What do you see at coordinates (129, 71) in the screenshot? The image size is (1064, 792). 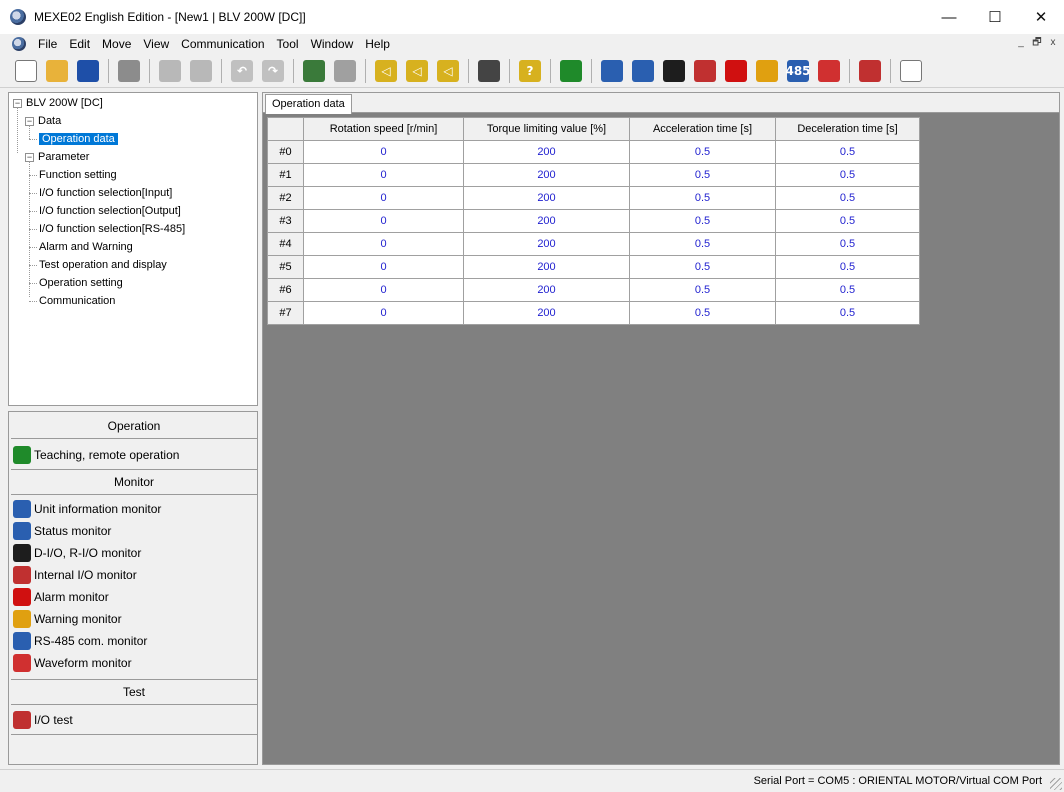 I see `print-button` at bounding box center [129, 71].